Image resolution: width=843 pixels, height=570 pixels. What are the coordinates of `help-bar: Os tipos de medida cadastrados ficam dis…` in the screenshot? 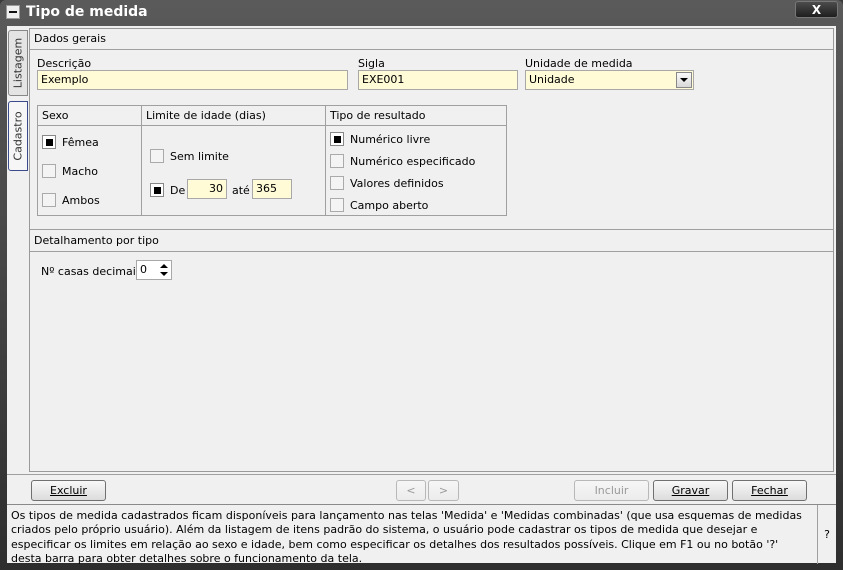 It's located at (421, 534).